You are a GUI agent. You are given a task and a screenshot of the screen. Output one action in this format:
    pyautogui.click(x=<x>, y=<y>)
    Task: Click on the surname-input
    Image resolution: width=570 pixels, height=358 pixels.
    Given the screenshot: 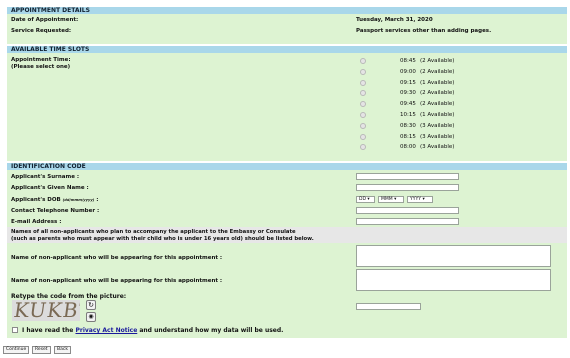 What is the action you would take?
    pyautogui.click(x=407, y=176)
    